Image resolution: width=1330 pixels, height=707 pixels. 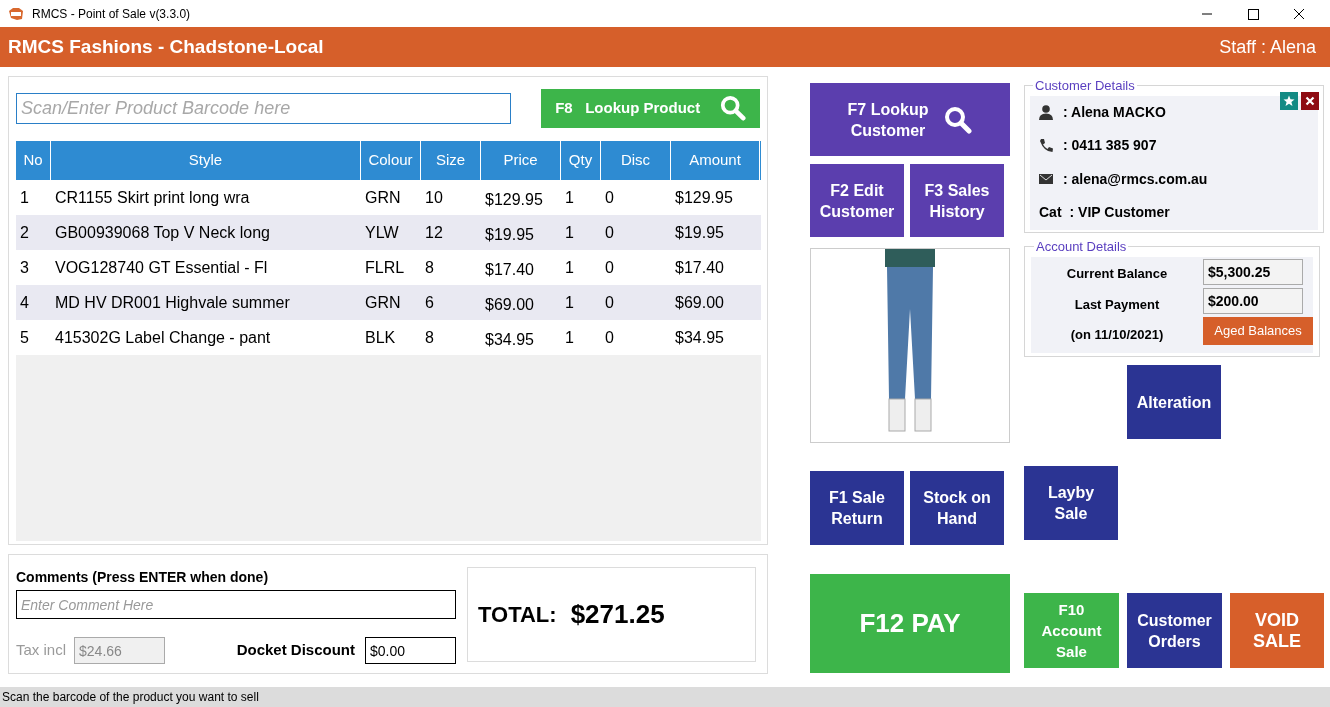 I want to click on table-cell-text: 5, so click(x=24, y=337).